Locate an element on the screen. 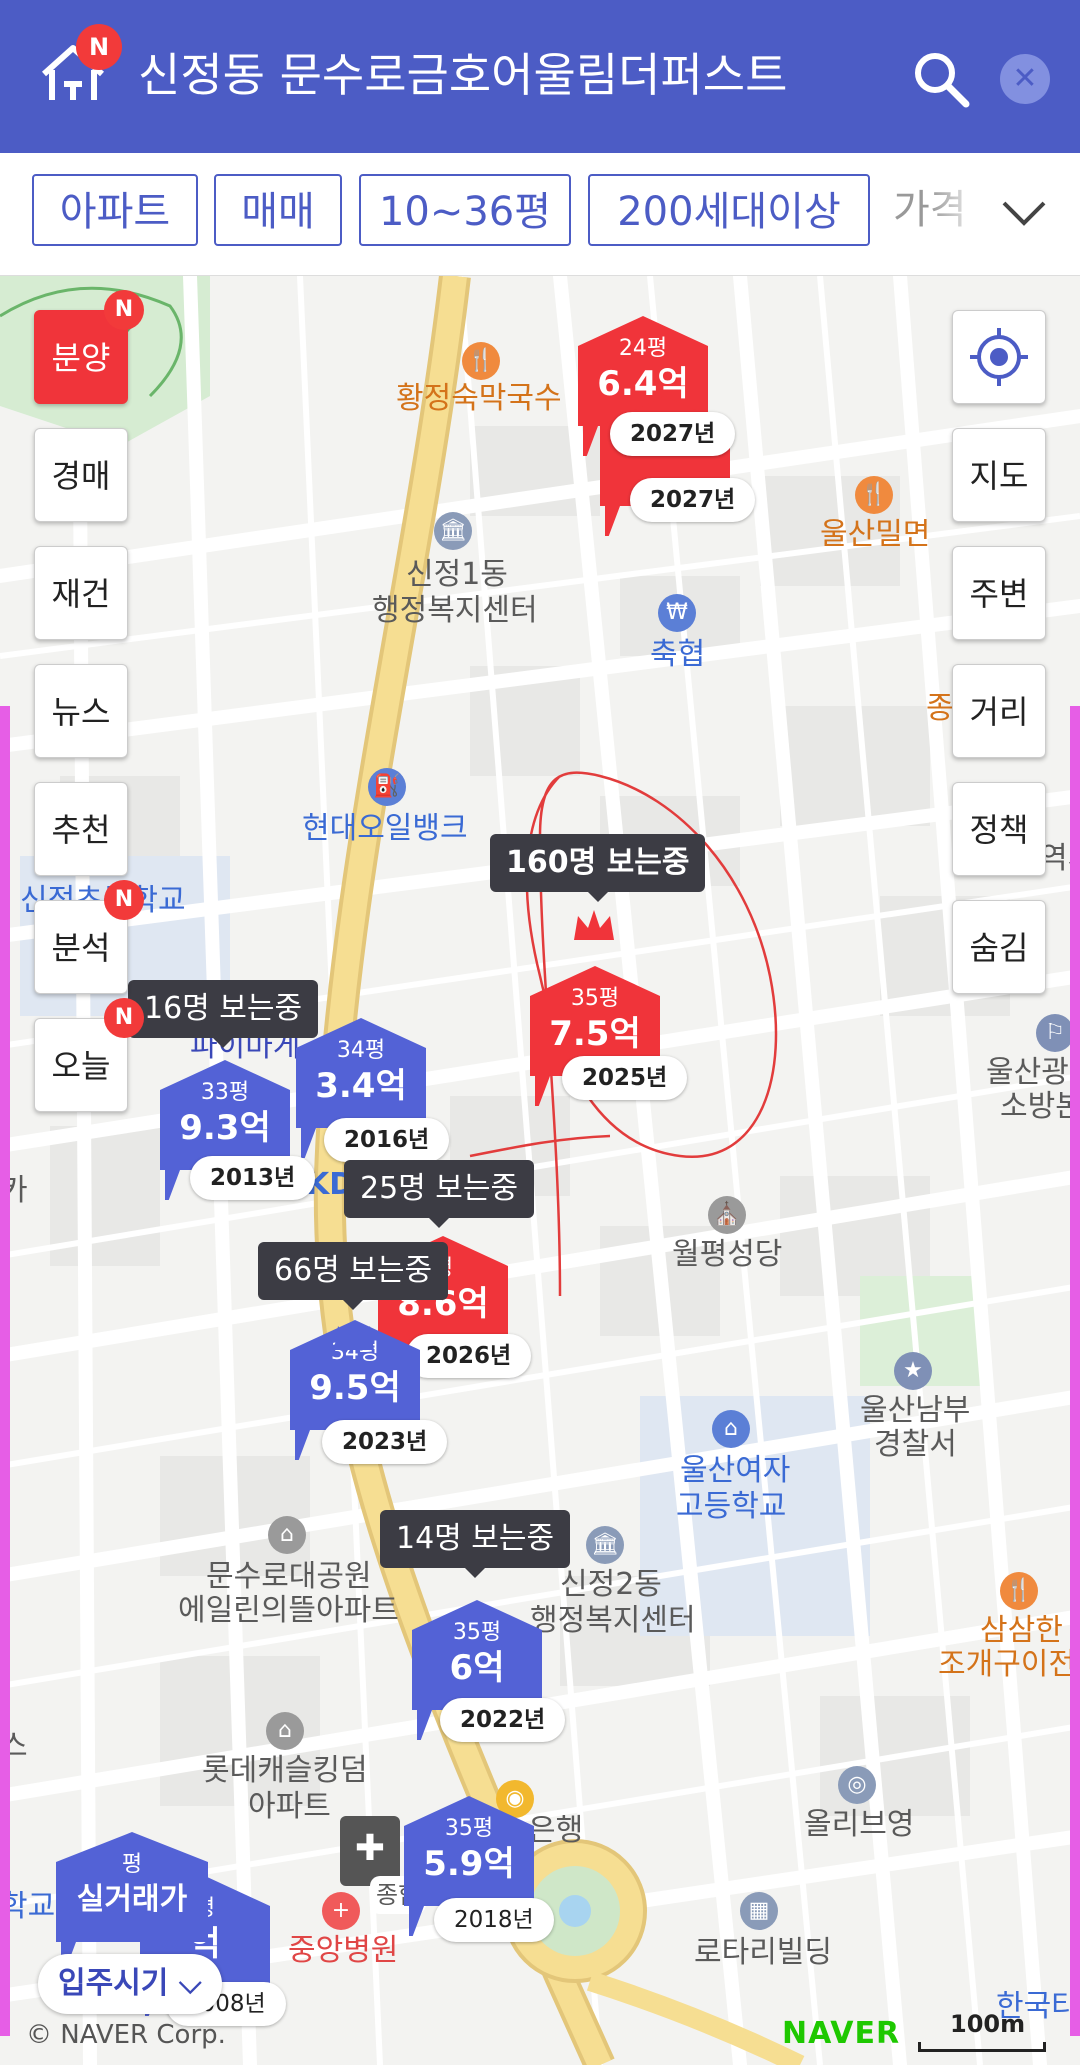  scale-bar is located at coordinates (982, 2047).